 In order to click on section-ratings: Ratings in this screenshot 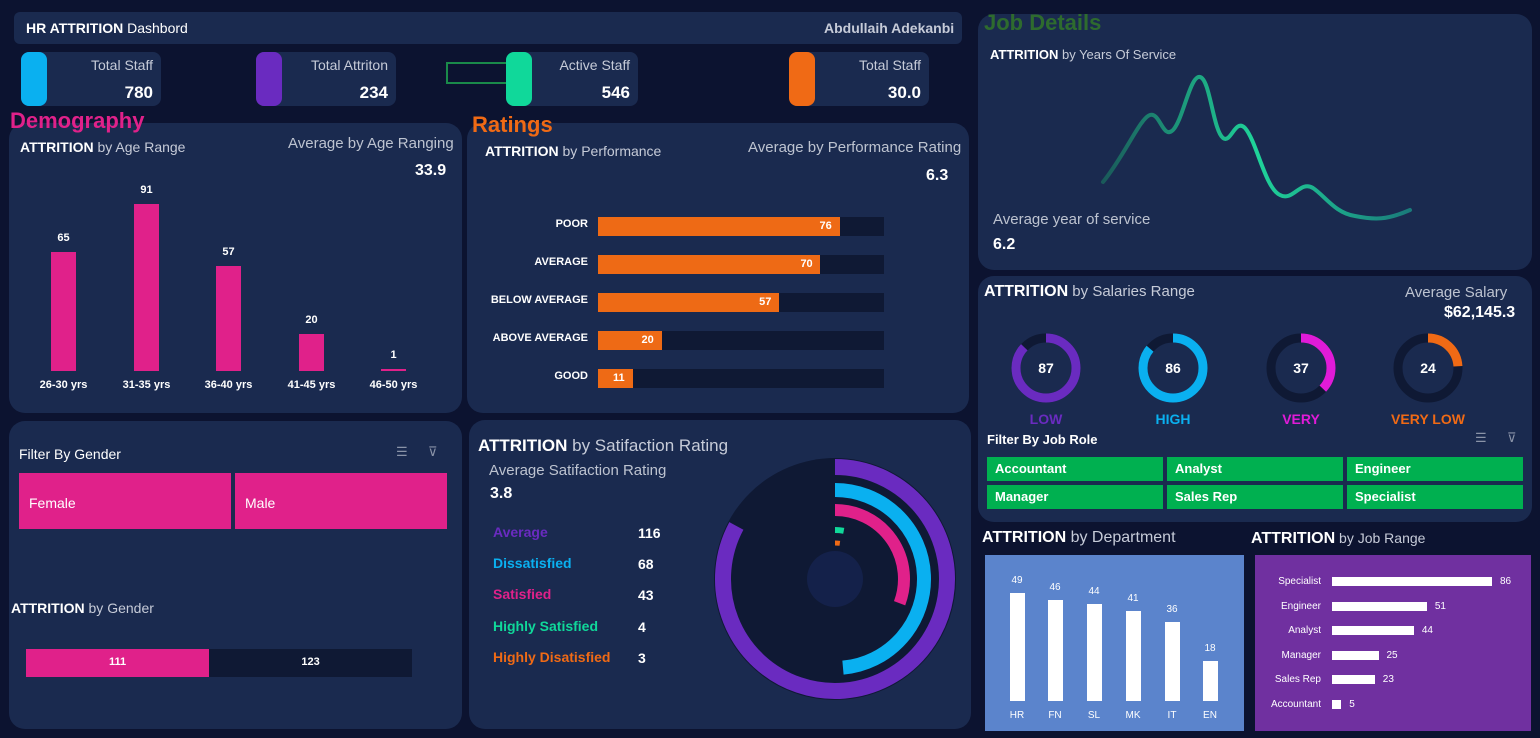, I will do `click(512, 124)`.